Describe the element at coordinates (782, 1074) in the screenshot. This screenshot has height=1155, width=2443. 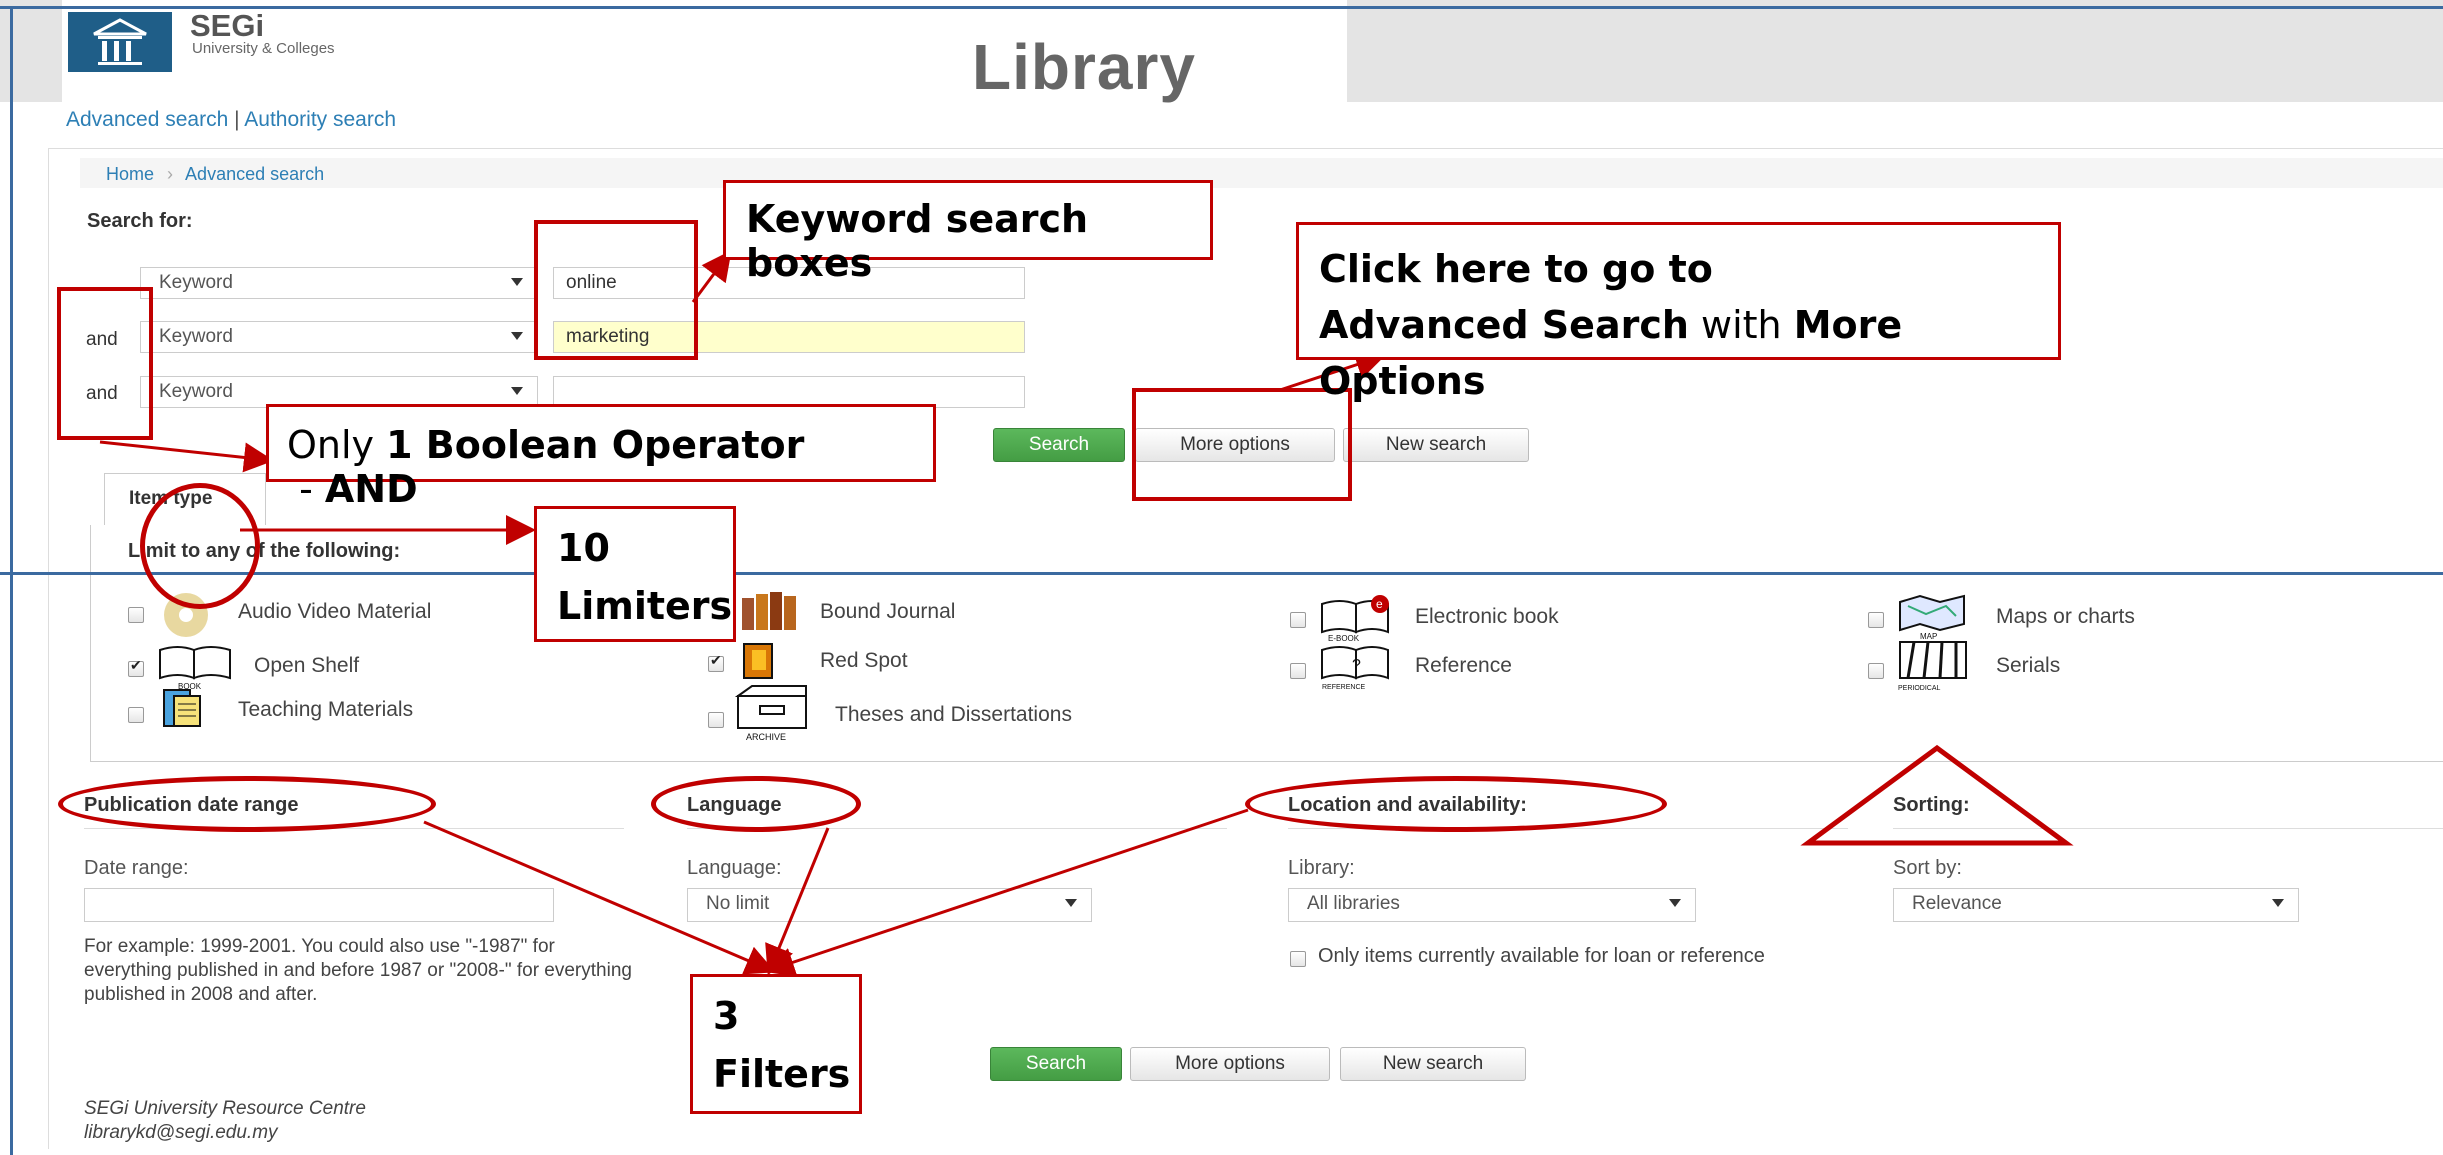
I see `filters-text: Filters` at that location.